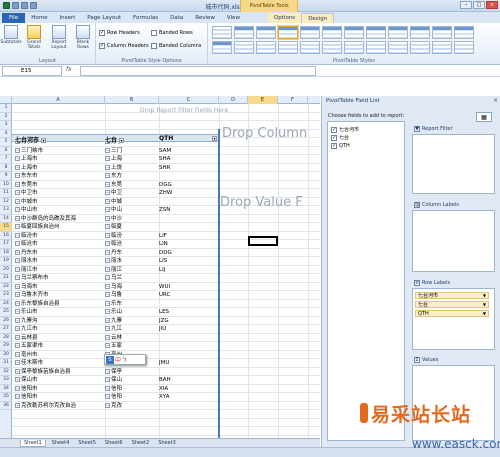  Describe the element at coordinates (63, 338) in the screenshot. I see `cell-a: − 云林县` at that location.